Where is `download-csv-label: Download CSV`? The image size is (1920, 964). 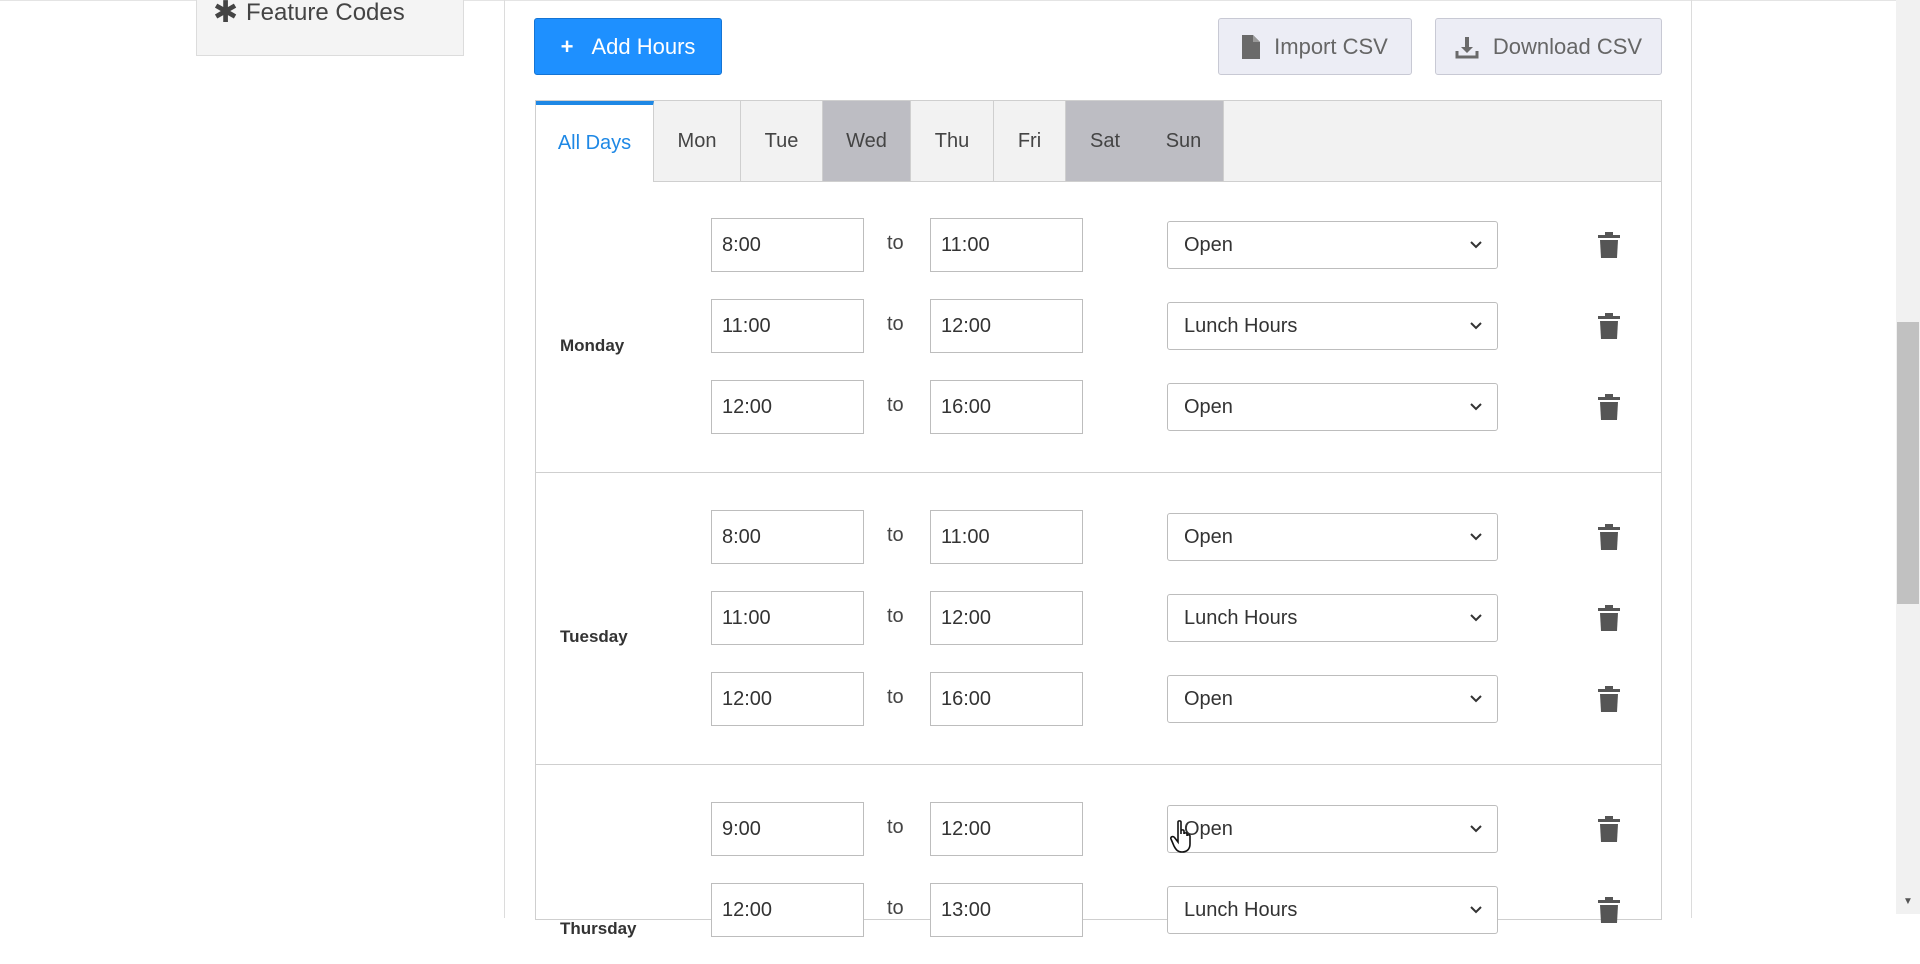 download-csv-label: Download CSV is located at coordinates (1567, 46).